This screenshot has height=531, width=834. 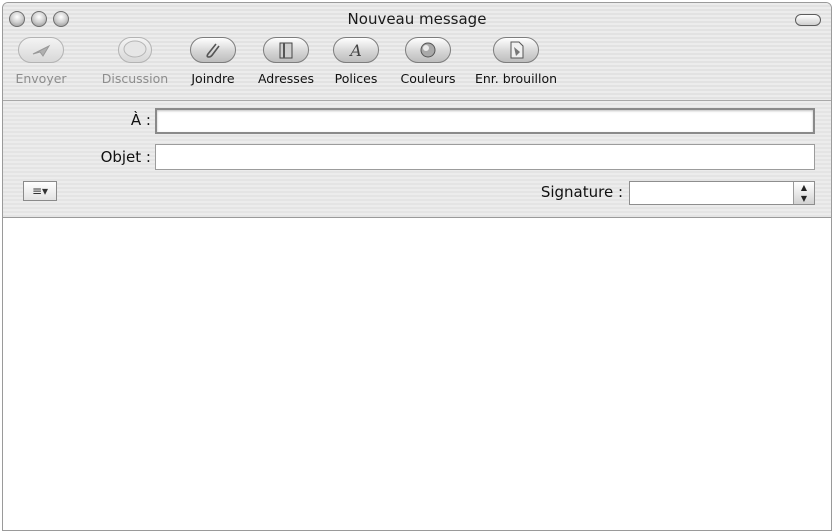 What do you see at coordinates (140, 120) in the screenshot?
I see `to-label: À :` at bounding box center [140, 120].